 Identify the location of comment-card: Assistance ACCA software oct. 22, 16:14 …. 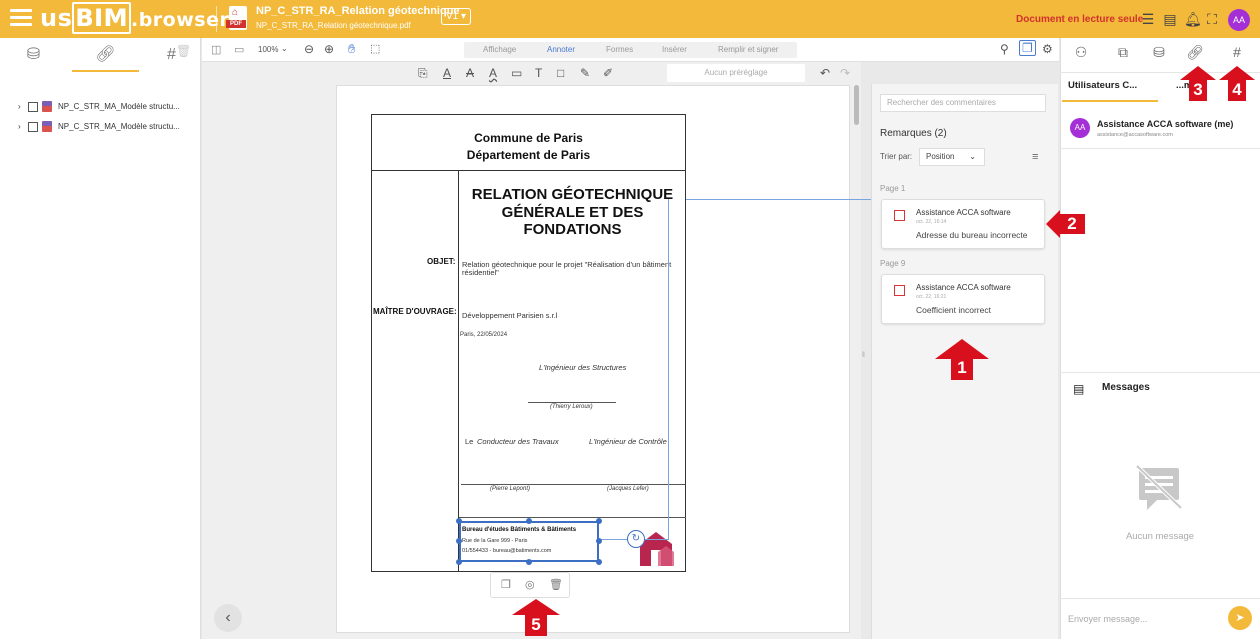
(963, 224).